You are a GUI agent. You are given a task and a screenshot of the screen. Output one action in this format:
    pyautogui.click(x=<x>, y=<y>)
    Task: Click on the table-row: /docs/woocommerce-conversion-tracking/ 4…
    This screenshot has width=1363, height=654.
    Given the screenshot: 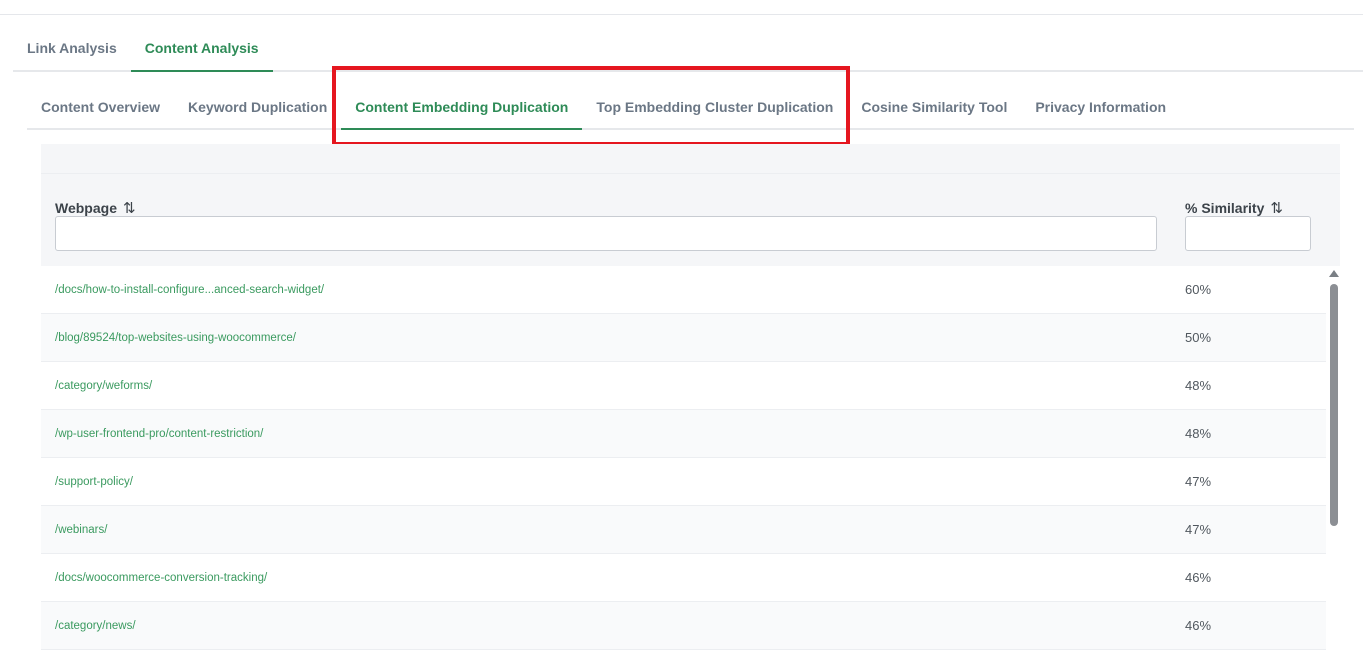 What is the action you would take?
    pyautogui.click(x=683, y=578)
    